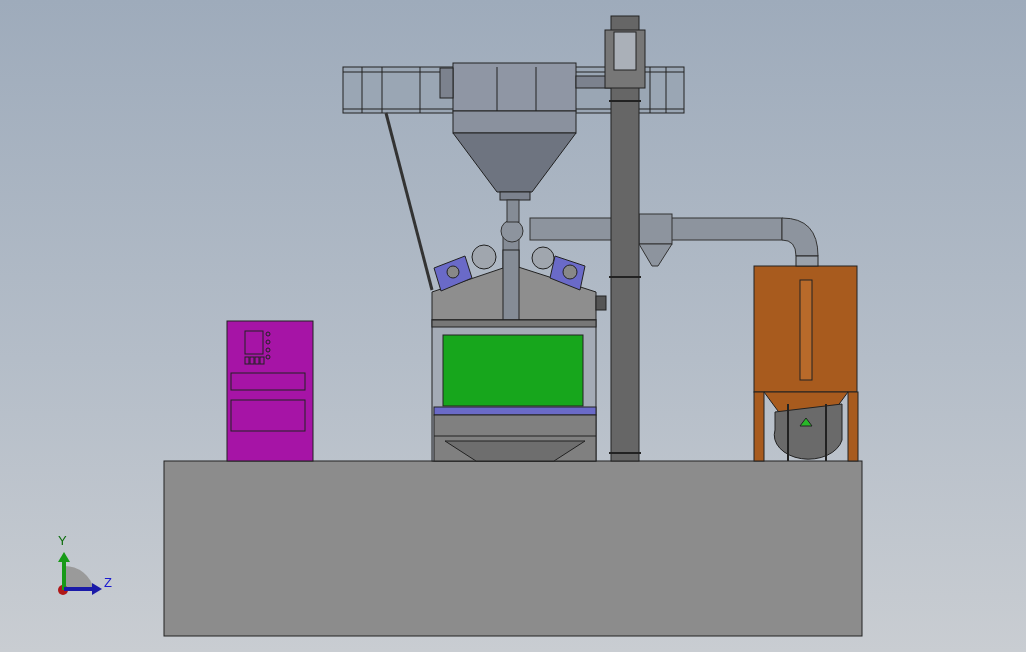 The image size is (1026, 652). Describe the element at coordinates (62, 540) in the screenshot. I see `y-axis-label: Y` at that location.